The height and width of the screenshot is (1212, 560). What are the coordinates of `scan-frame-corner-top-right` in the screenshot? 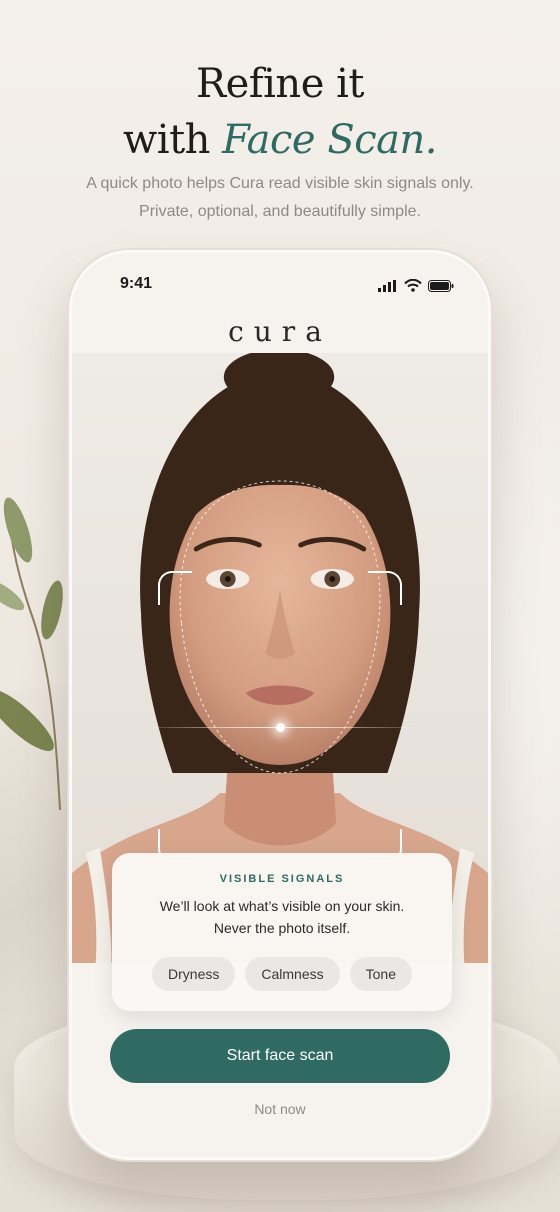 It's located at (385, 588).